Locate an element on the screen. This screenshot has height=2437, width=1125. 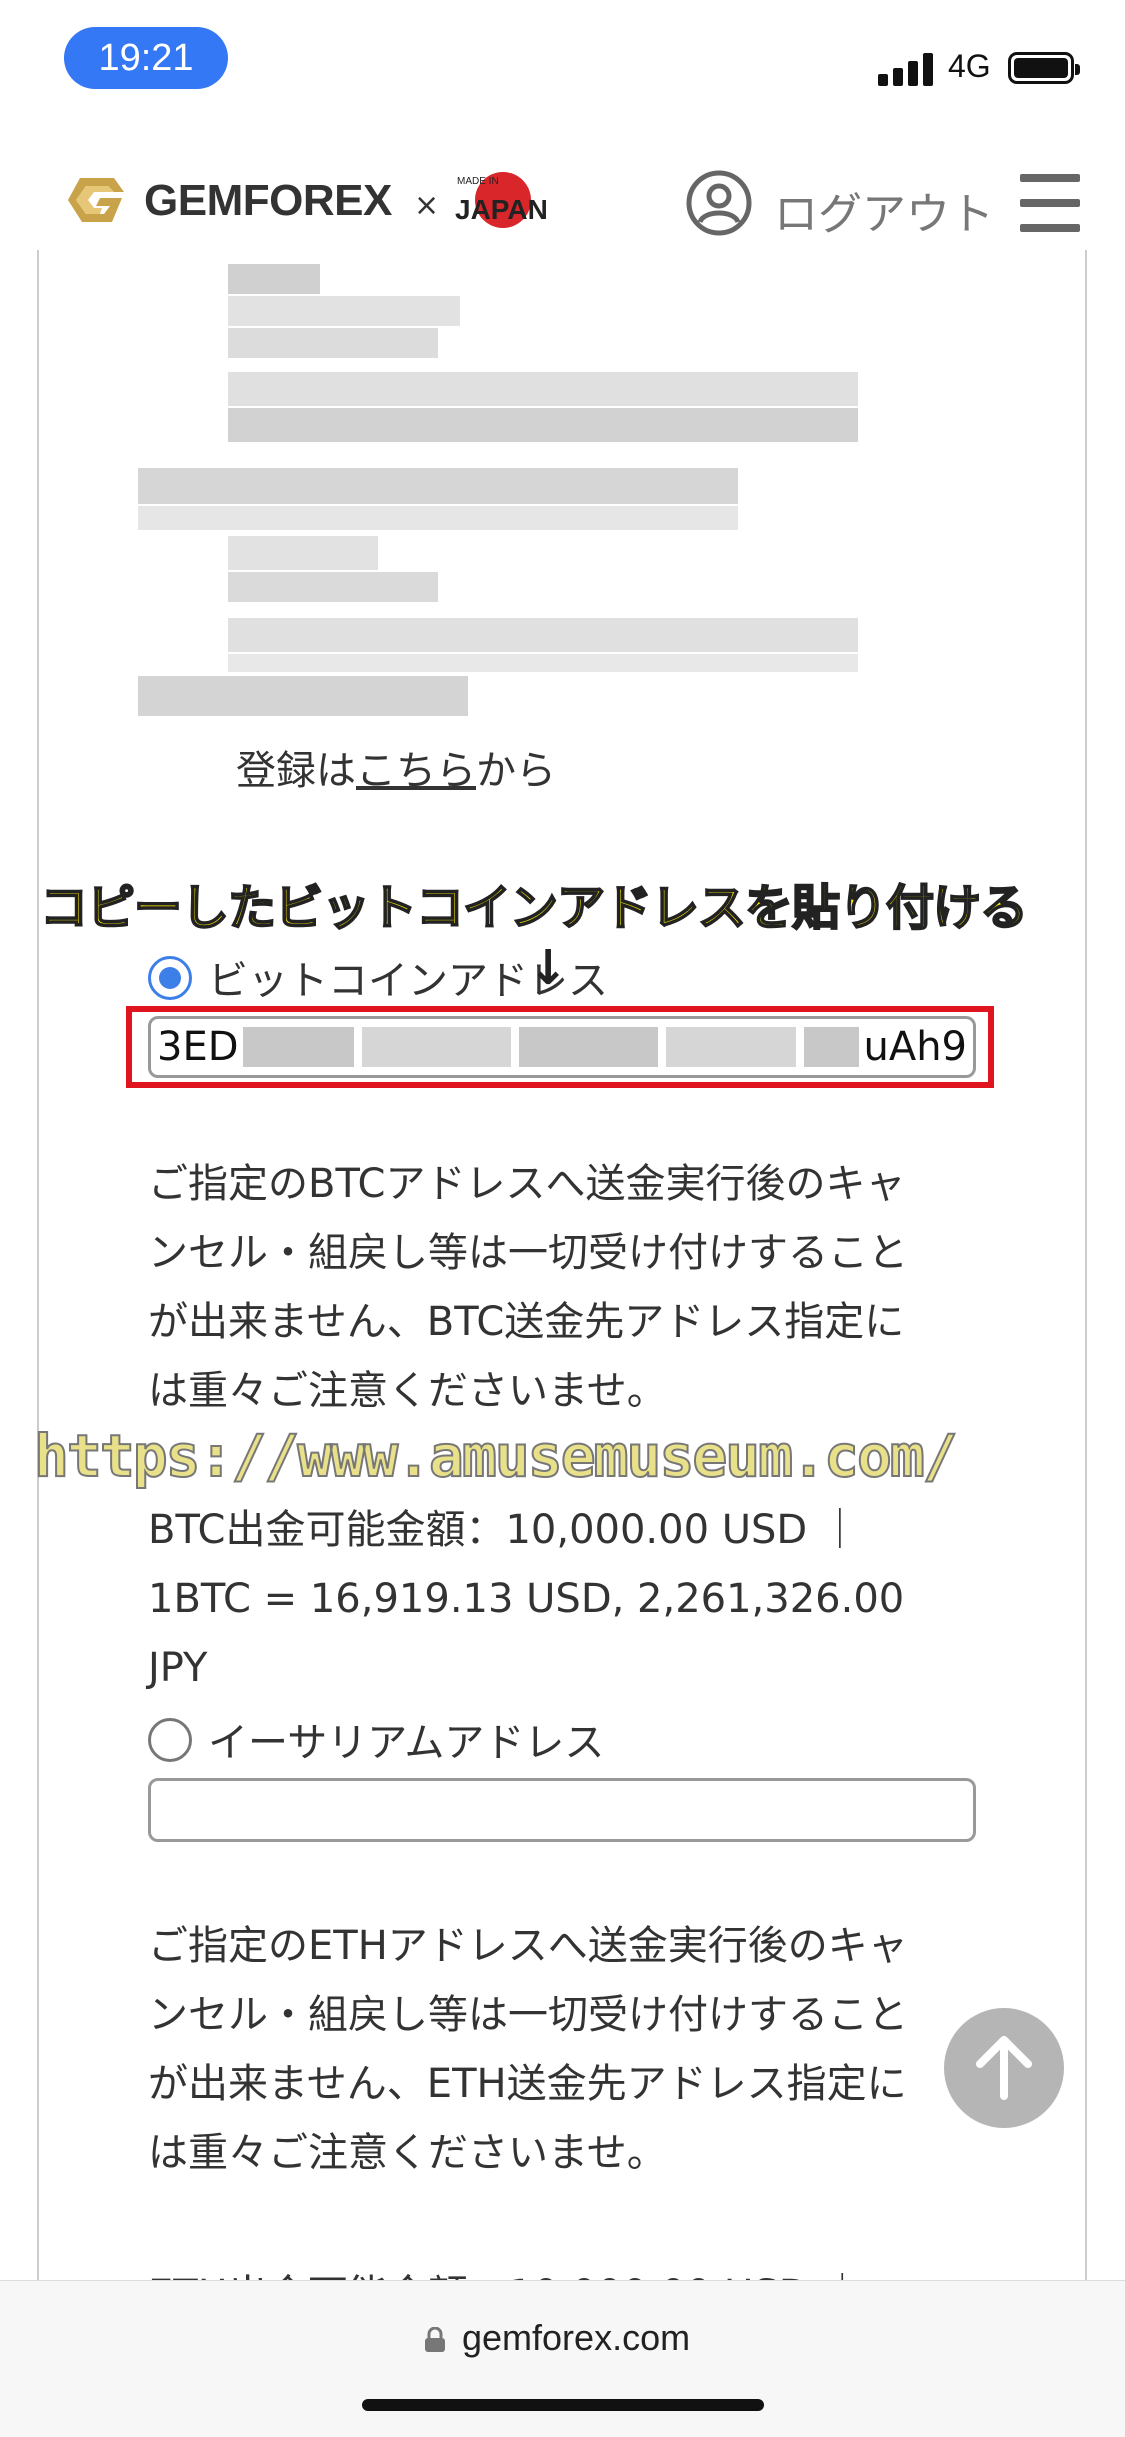
register-text: 登録はこちらから is located at coordinates (396, 771).